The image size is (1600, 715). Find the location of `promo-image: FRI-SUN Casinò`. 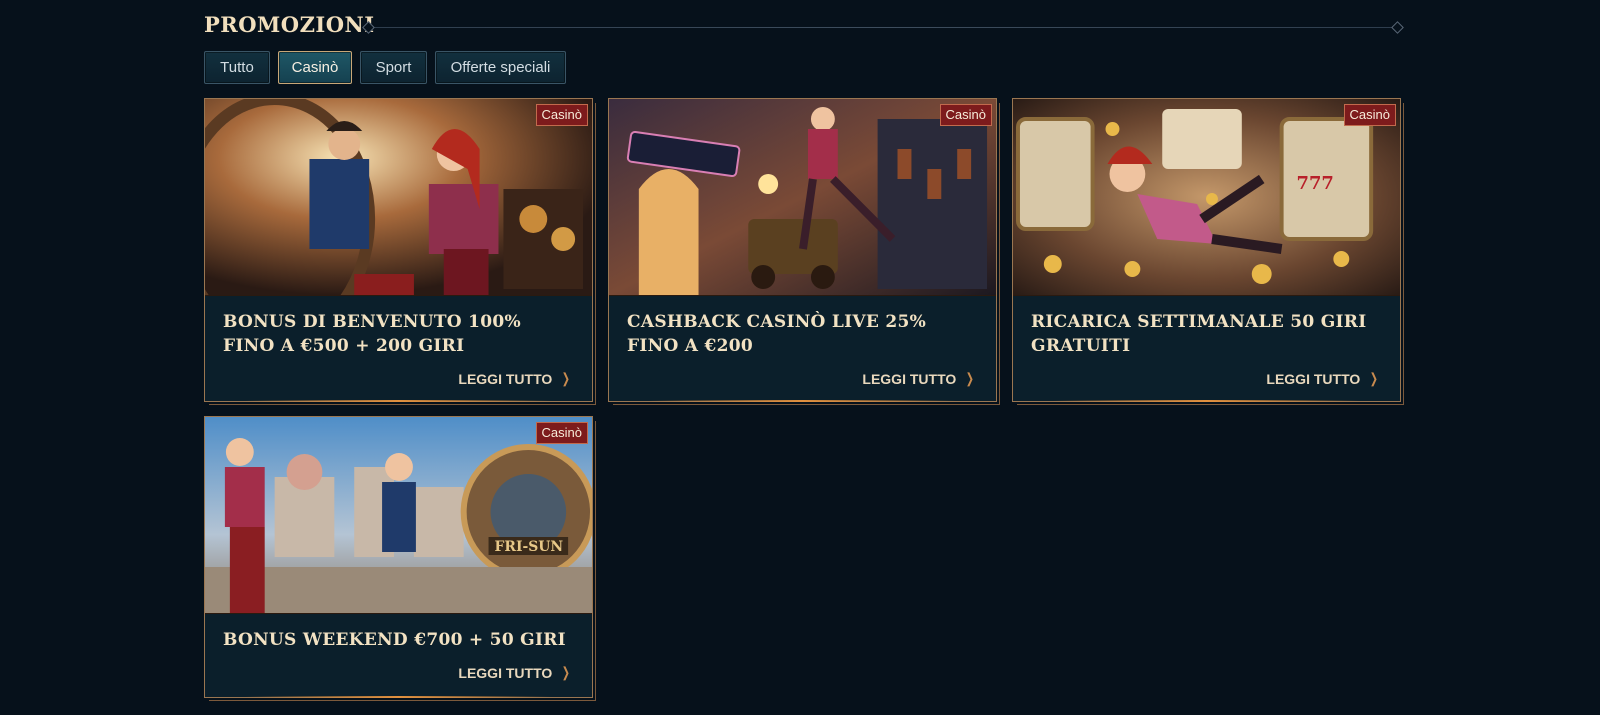

promo-image: FRI-SUN Casinò is located at coordinates (398, 515).